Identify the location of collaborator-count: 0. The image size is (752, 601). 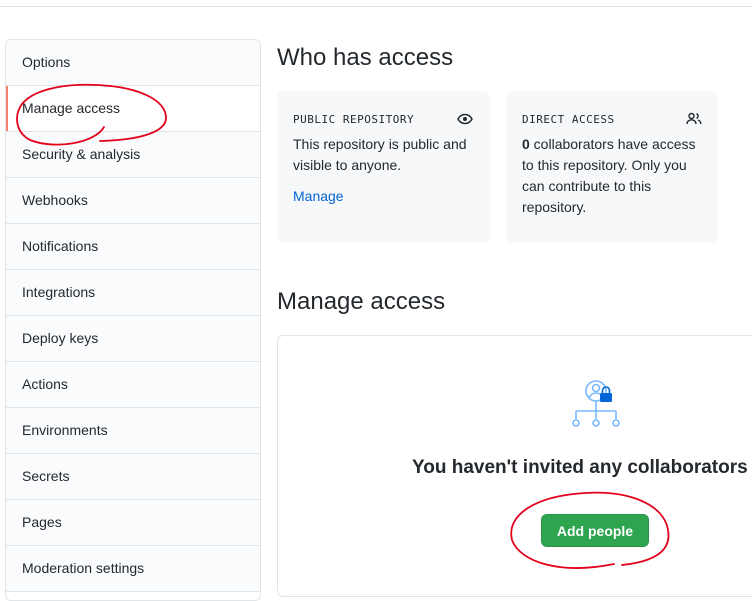
(526, 144).